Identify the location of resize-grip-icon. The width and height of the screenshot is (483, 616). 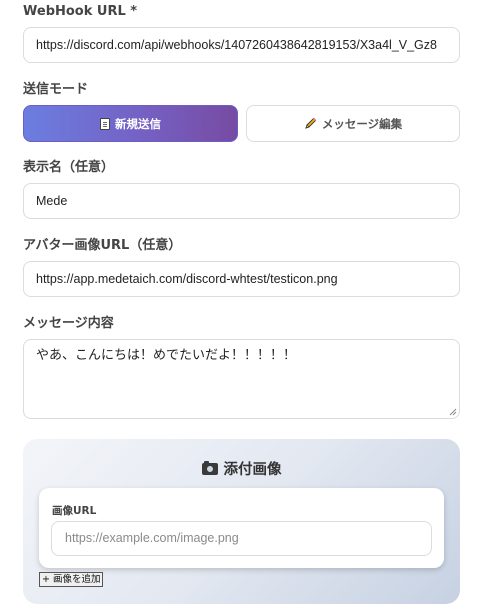
(453, 412).